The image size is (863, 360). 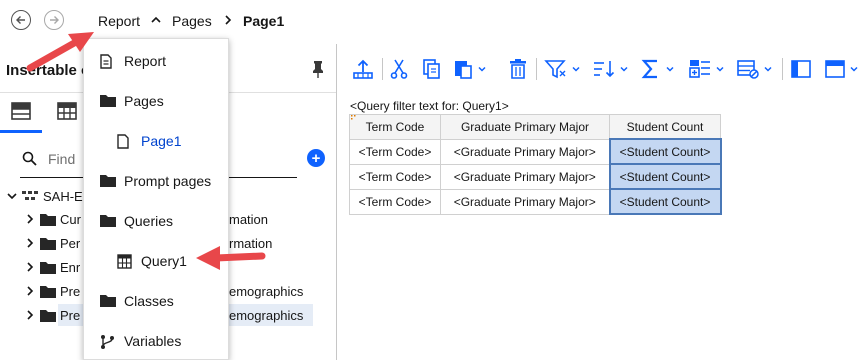 What do you see at coordinates (354, 118) in the screenshot?
I see `container-handle-icon` at bounding box center [354, 118].